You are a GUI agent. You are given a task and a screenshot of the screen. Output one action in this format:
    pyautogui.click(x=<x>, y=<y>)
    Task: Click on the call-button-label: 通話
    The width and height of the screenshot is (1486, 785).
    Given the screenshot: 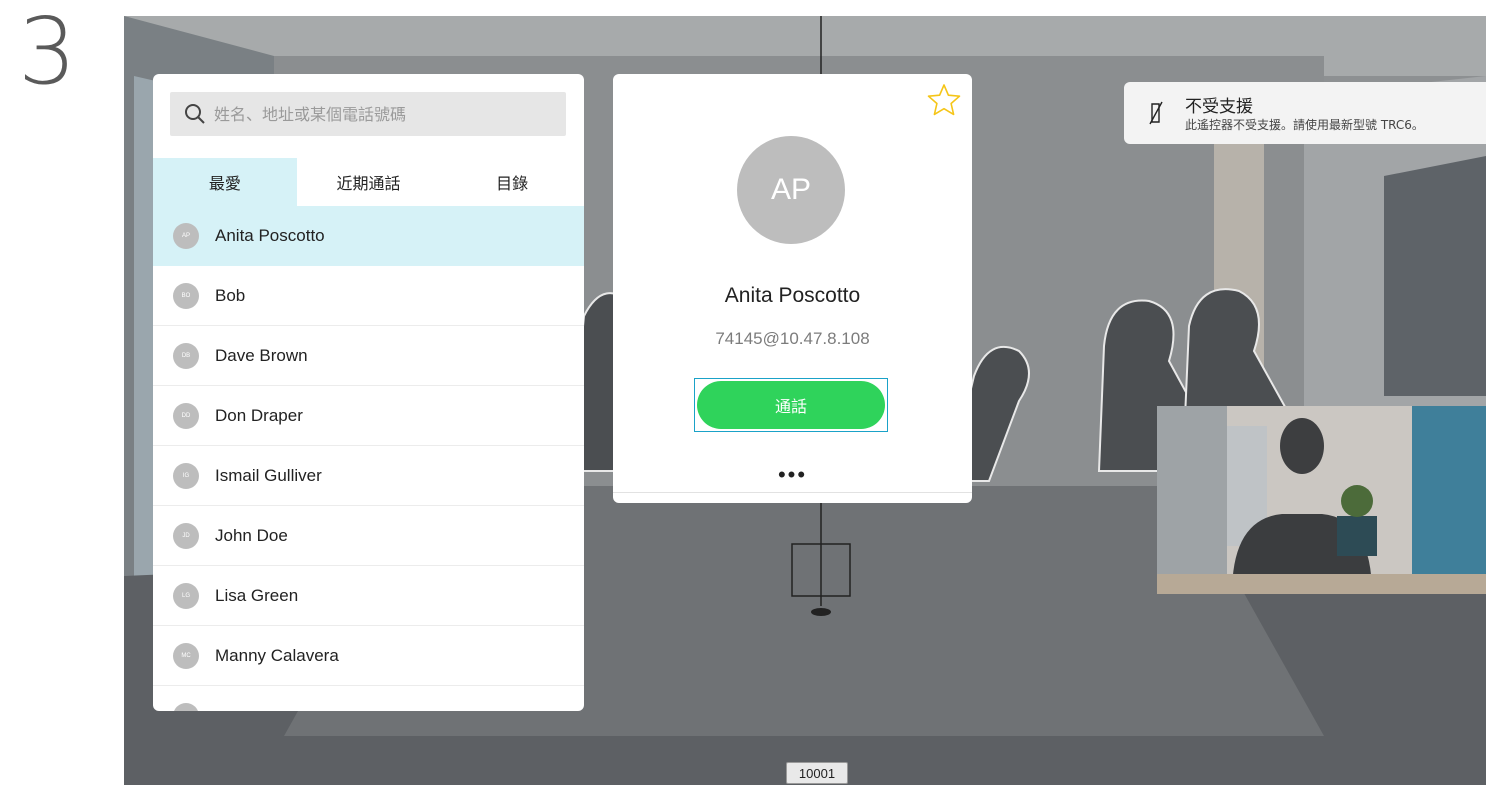 What is the action you would take?
    pyautogui.click(x=791, y=405)
    